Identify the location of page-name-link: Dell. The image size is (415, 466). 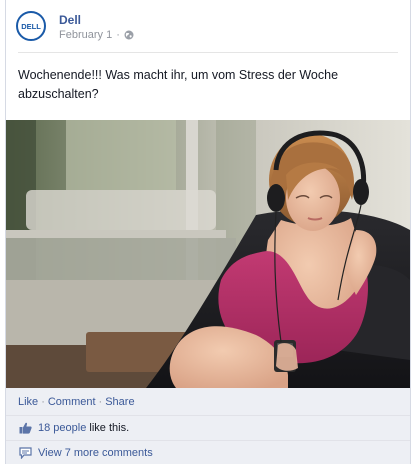
(70, 20).